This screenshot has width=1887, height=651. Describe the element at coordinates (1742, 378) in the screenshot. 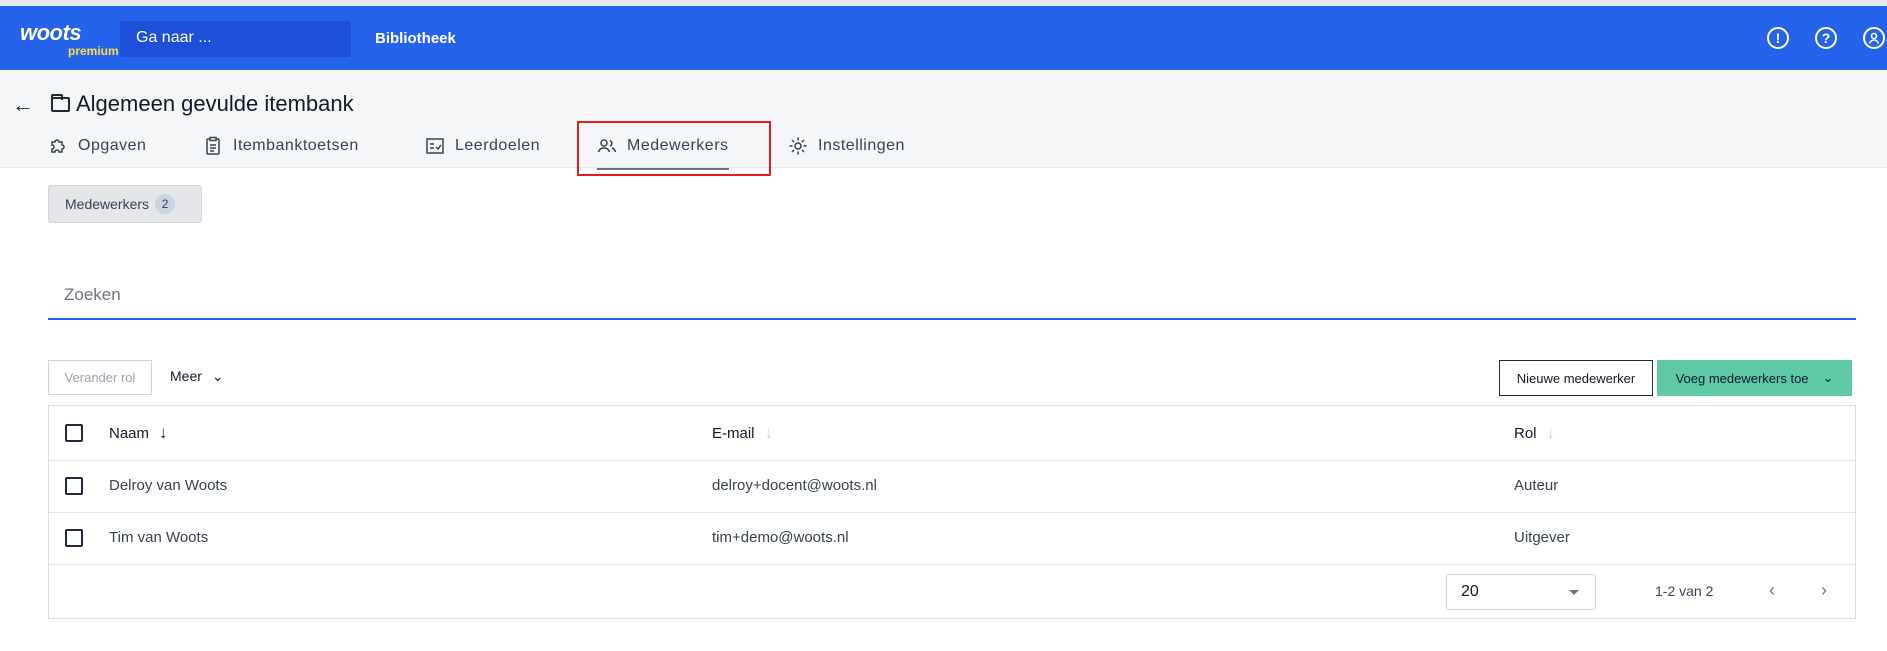

I see `add-members-label: Voeg medewerkers toe` at that location.